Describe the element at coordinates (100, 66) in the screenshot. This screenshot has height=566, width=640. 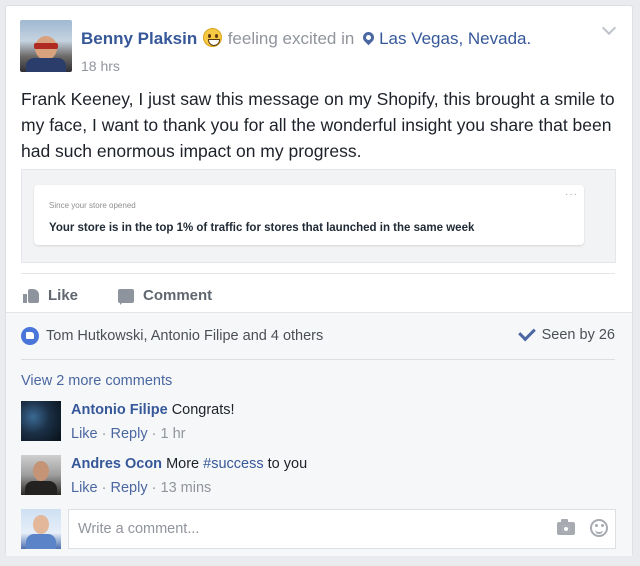
I see `post-timestamp: 18 hrs` at that location.